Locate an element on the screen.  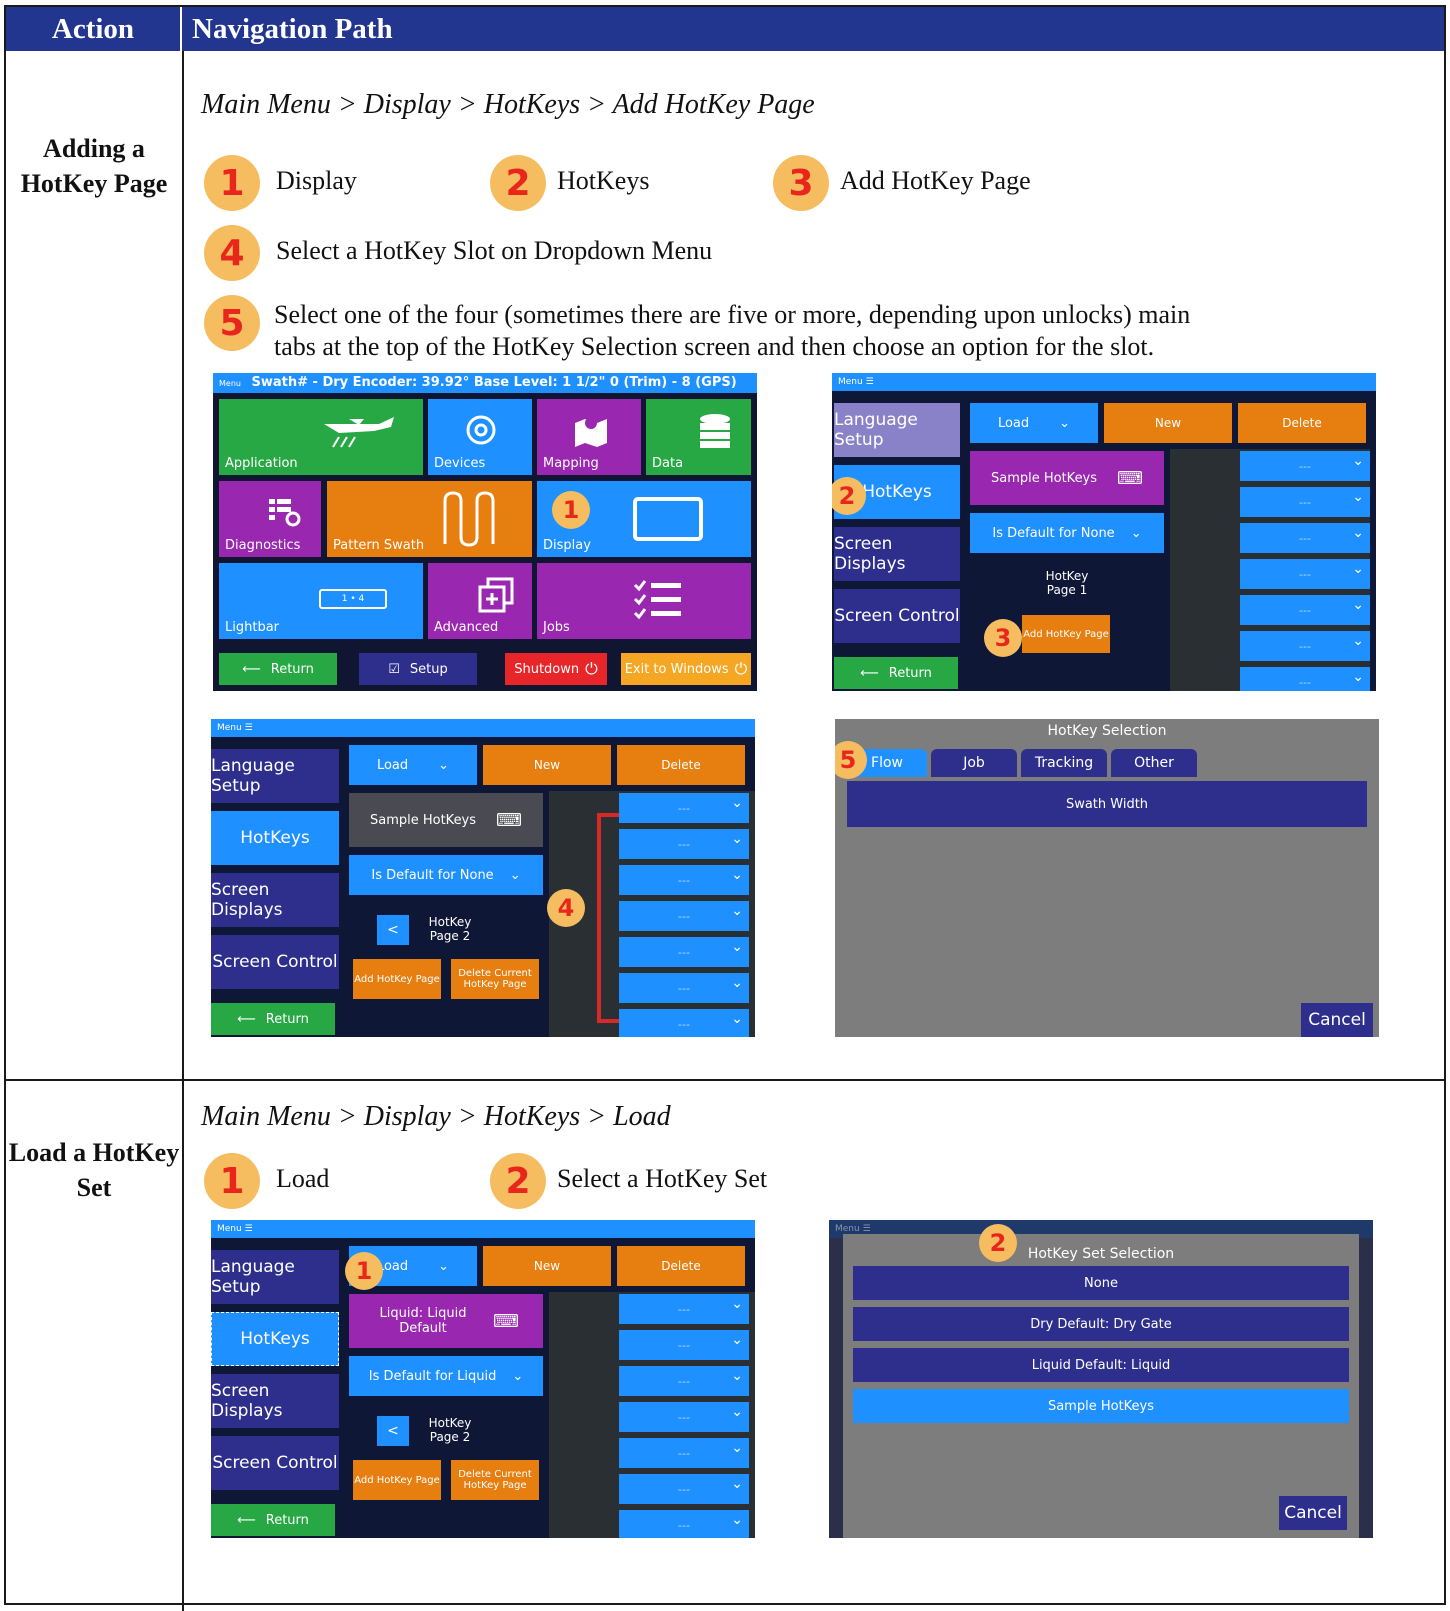
set-option-dry-default: Dry Default: Dry Gate is located at coordinates (1101, 1324).